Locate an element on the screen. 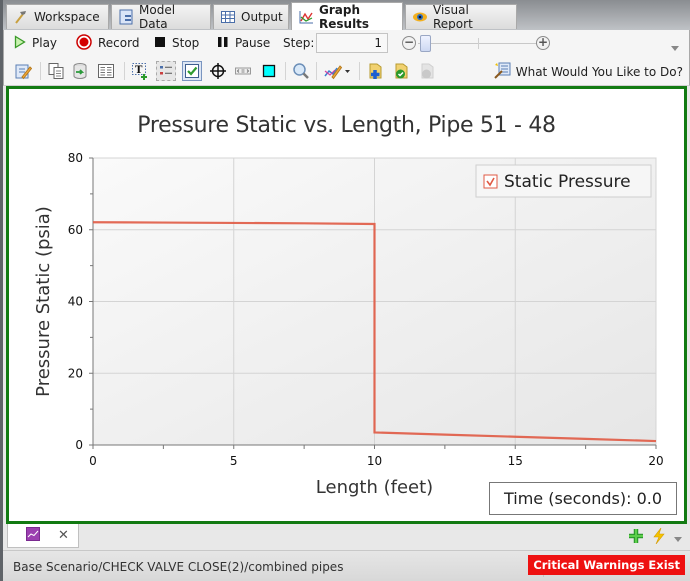  zoom-magnifier-icon is located at coordinates (301, 71).